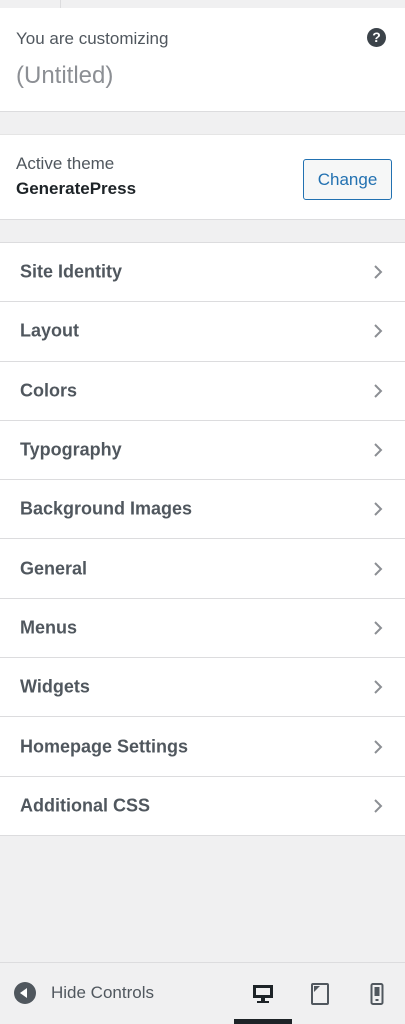  Describe the element at coordinates (50, 330) in the screenshot. I see `section-label: Layout` at that location.